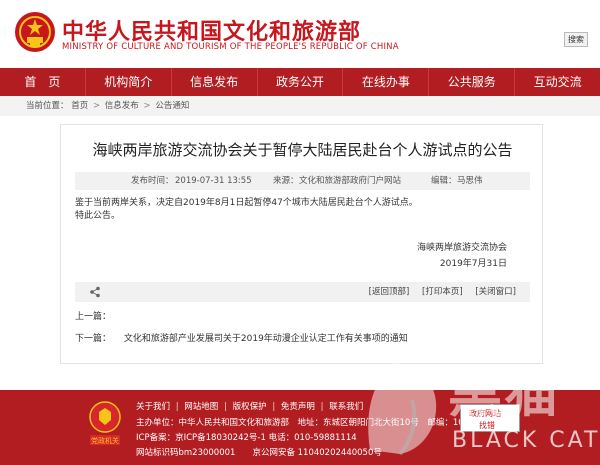 This screenshot has height=465, width=600. Describe the element at coordinates (442, 292) in the screenshot. I see `print-page-link: [打印本页]` at that location.